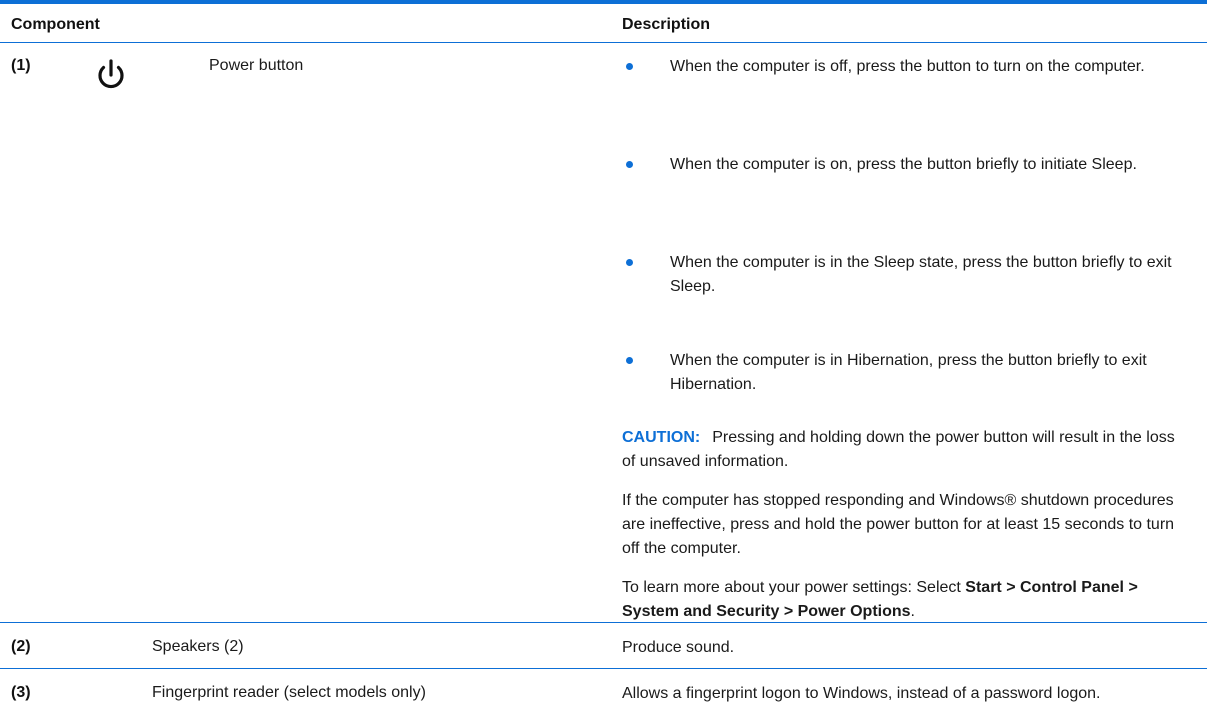 This screenshot has height=717, width=1207. What do you see at coordinates (666, 24) in the screenshot?
I see `header-description: Description` at bounding box center [666, 24].